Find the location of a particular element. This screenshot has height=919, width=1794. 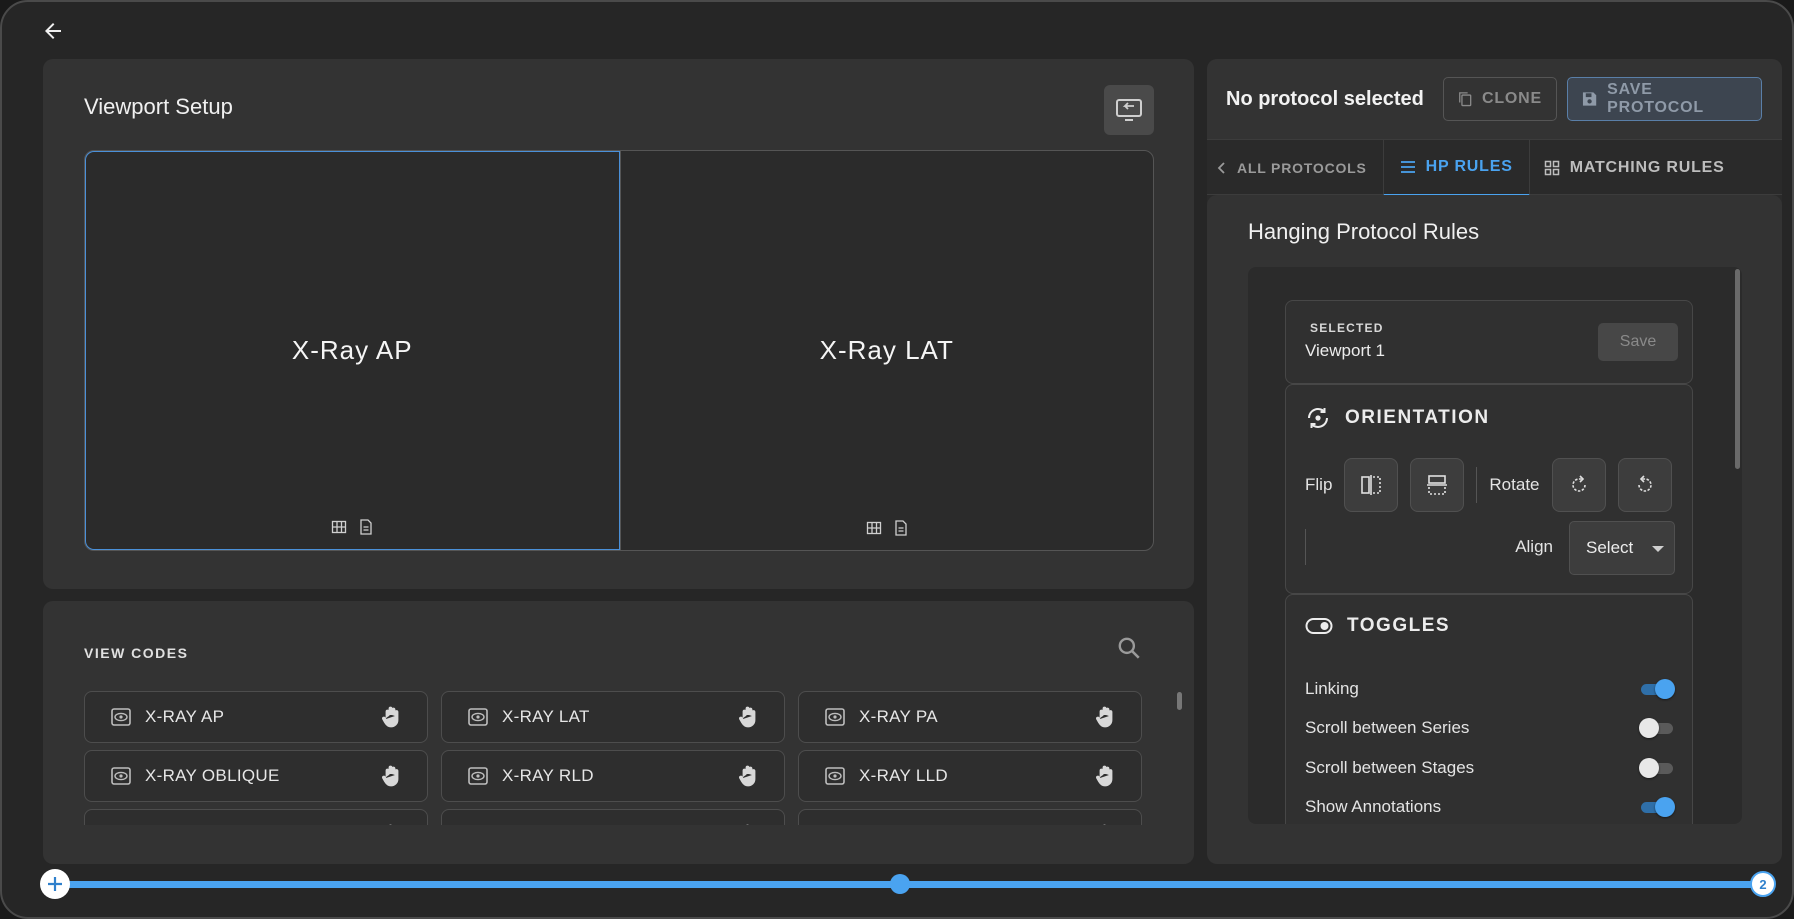

view-code-label: X-RAY OBLIQUE is located at coordinates (212, 775).